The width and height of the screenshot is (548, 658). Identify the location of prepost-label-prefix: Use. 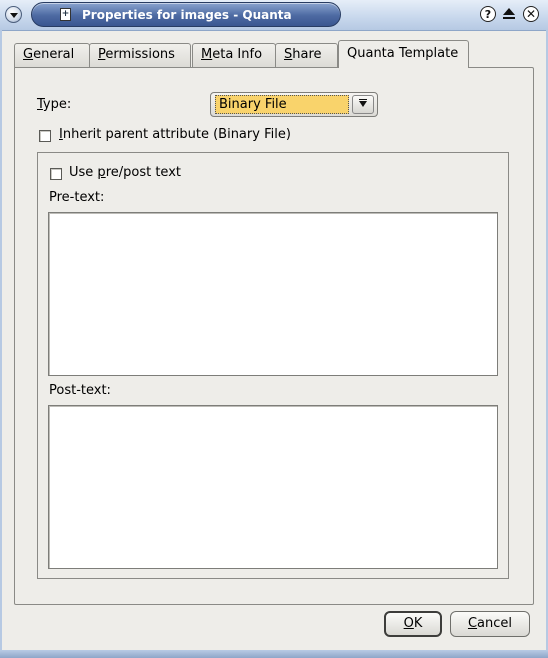
(83, 172).